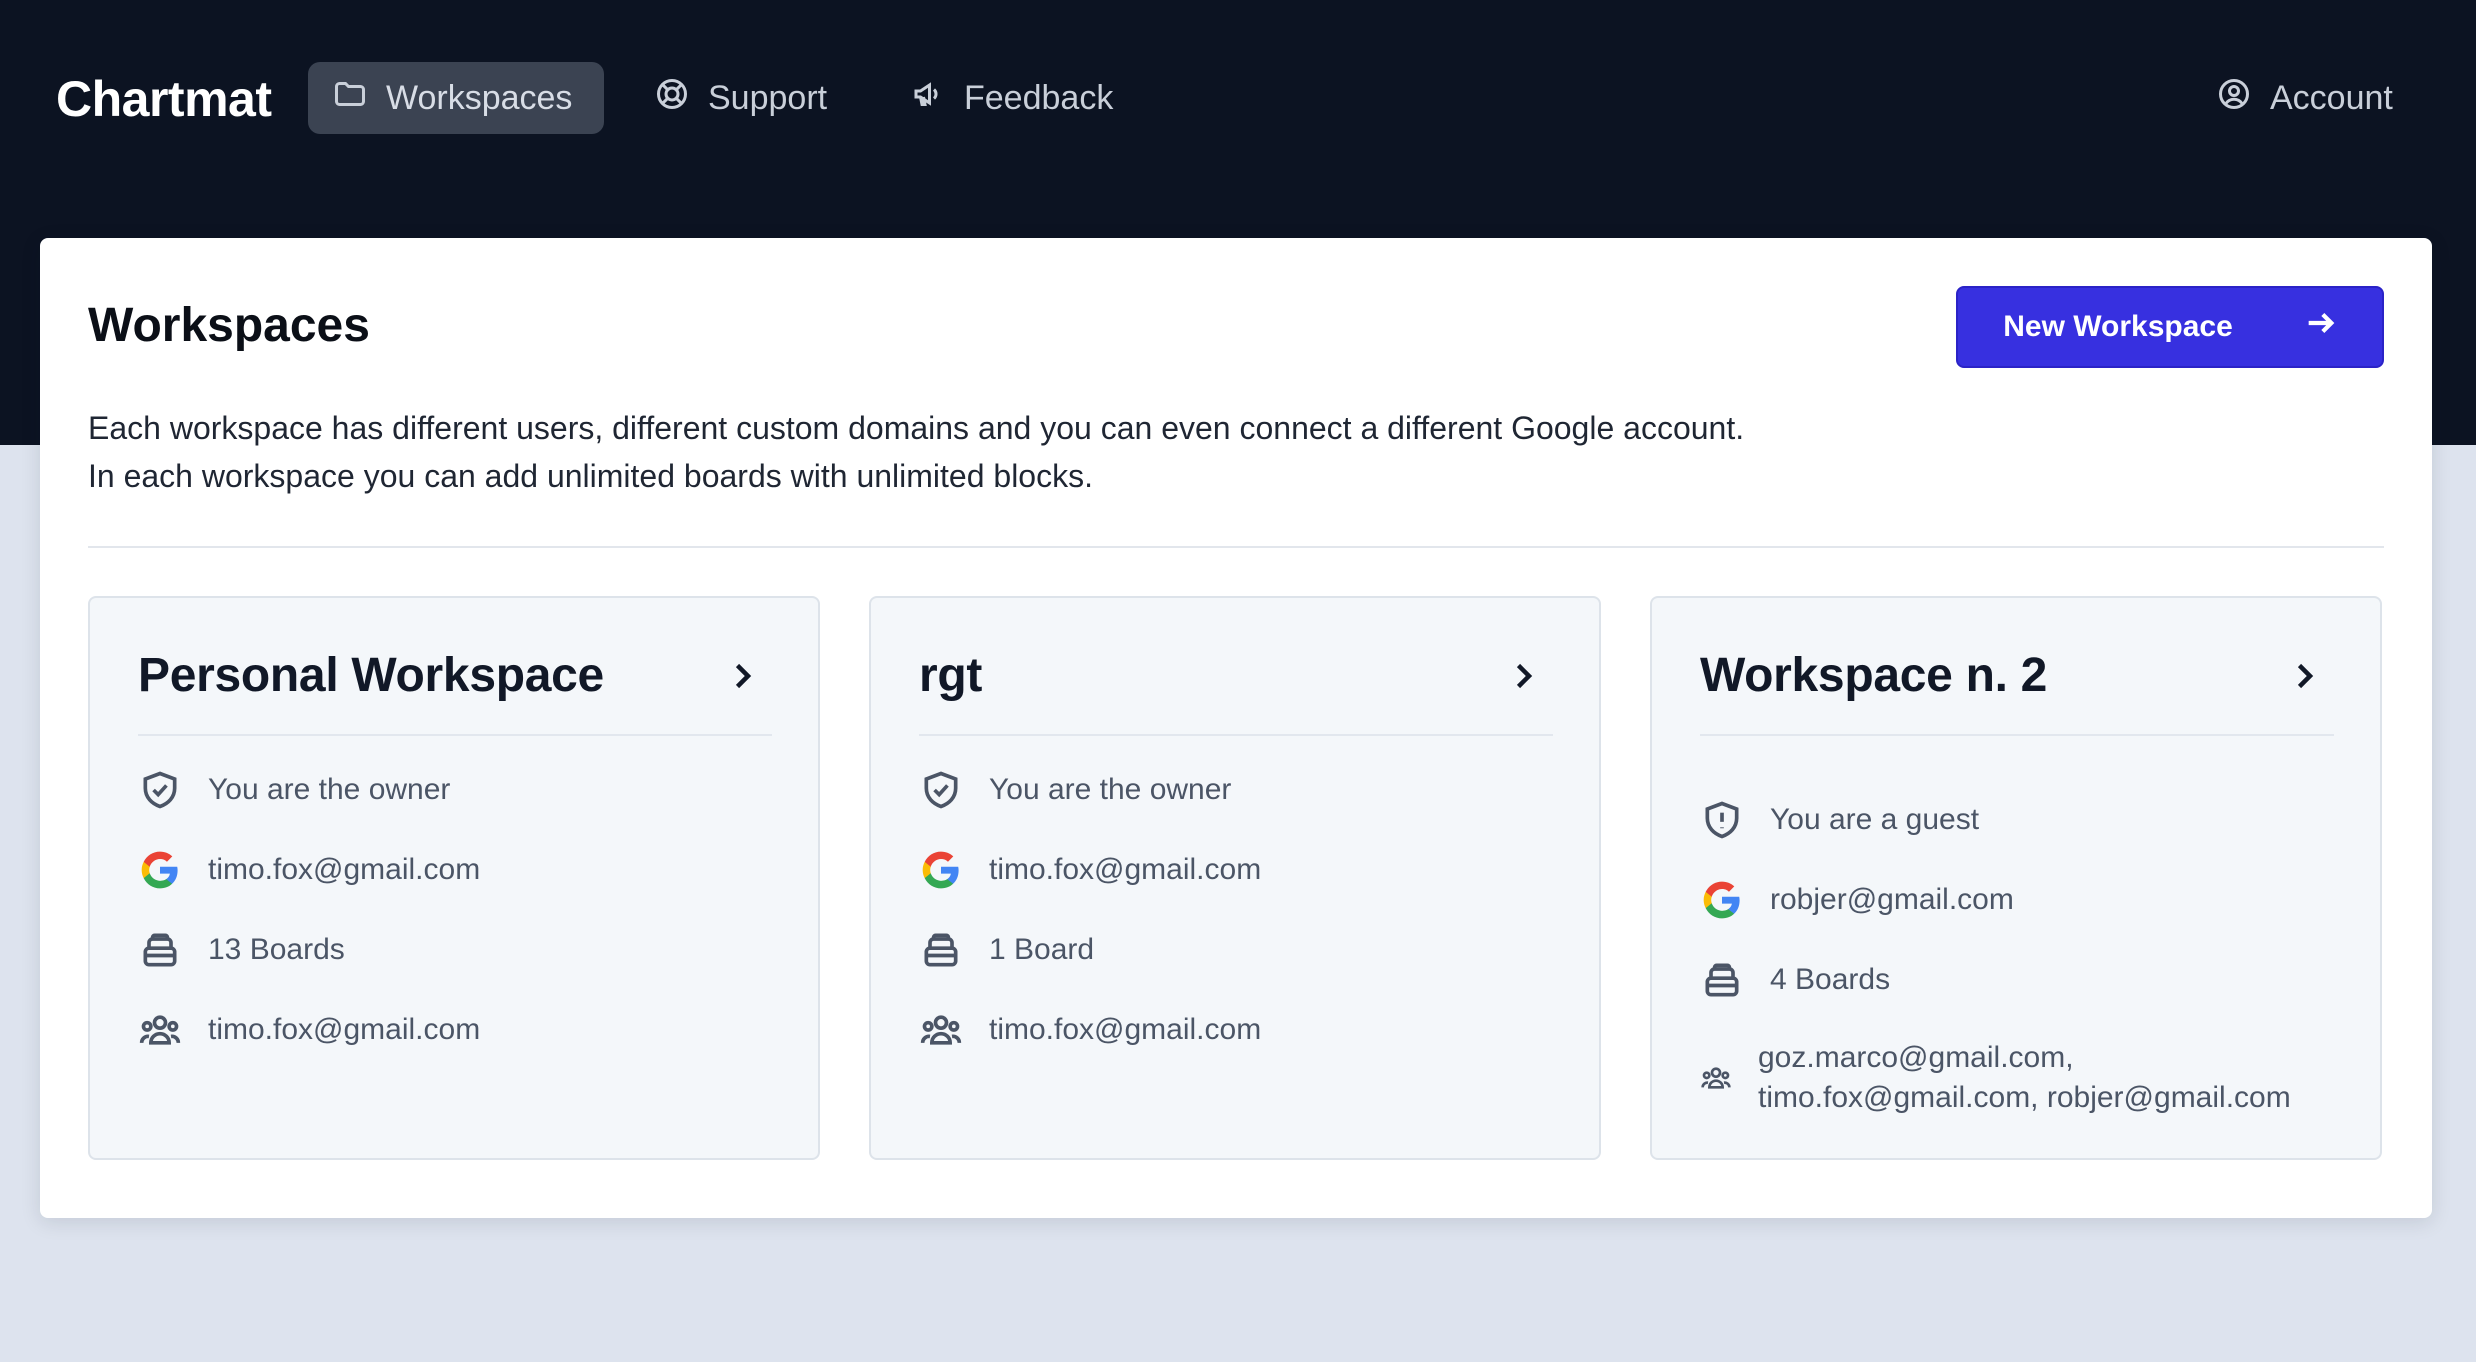 This screenshot has width=2476, height=1362. Describe the element at coordinates (371, 675) in the screenshot. I see `workspace-title: Personal Workspace` at that location.